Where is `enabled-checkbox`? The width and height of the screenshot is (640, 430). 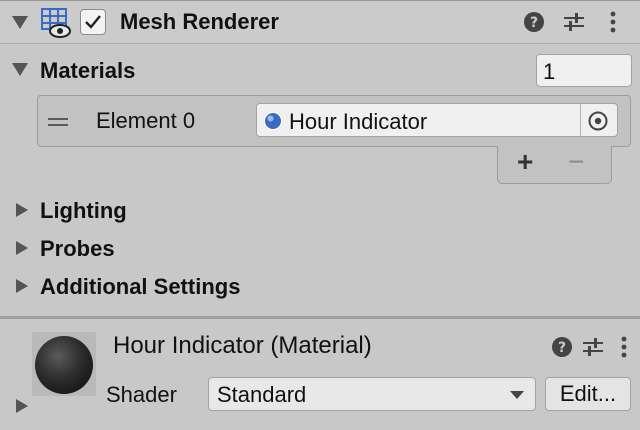
enabled-checkbox is located at coordinates (93, 22).